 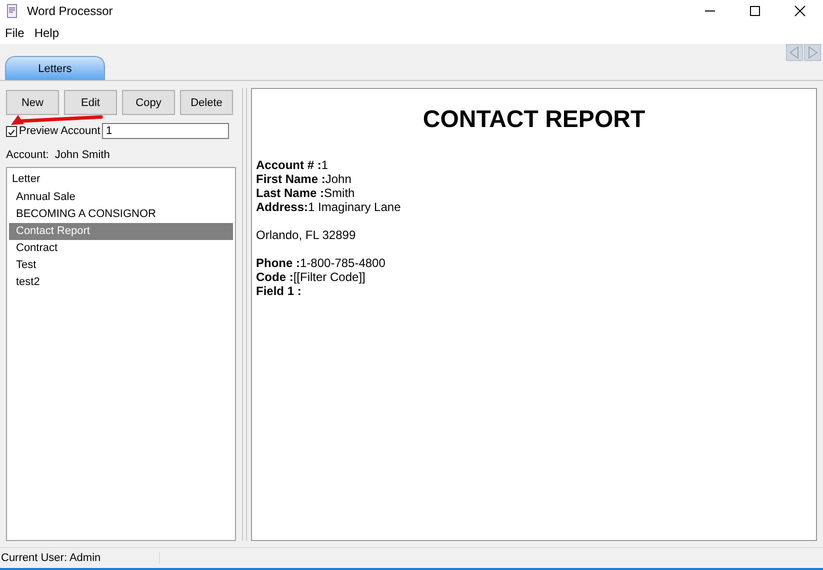 I want to click on document-line: Last Name :Smith, so click(x=306, y=193).